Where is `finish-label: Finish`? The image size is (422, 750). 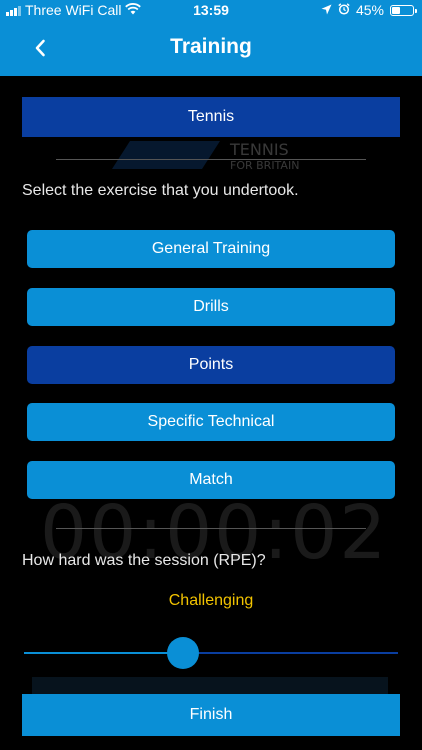 finish-label: Finish is located at coordinates (211, 714).